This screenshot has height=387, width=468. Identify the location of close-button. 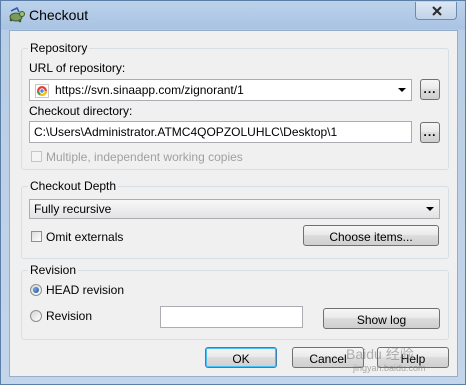
(436, 11).